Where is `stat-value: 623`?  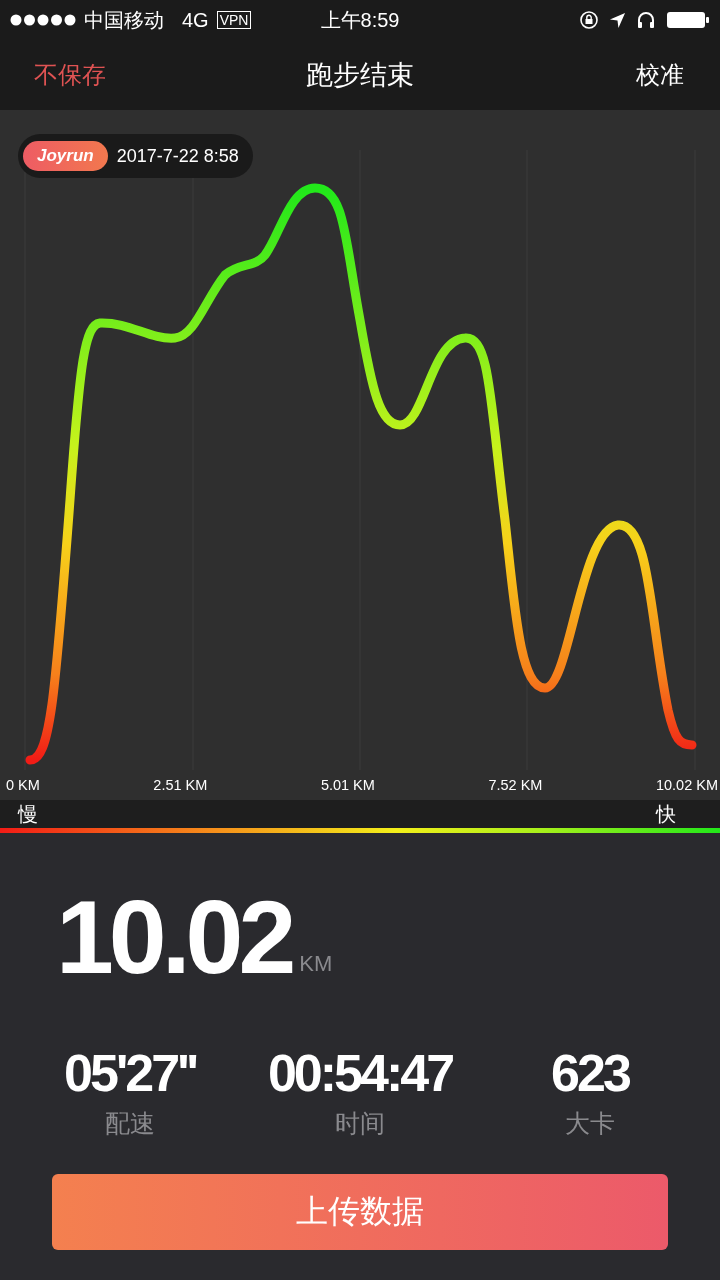
stat-value: 623 is located at coordinates (590, 1073).